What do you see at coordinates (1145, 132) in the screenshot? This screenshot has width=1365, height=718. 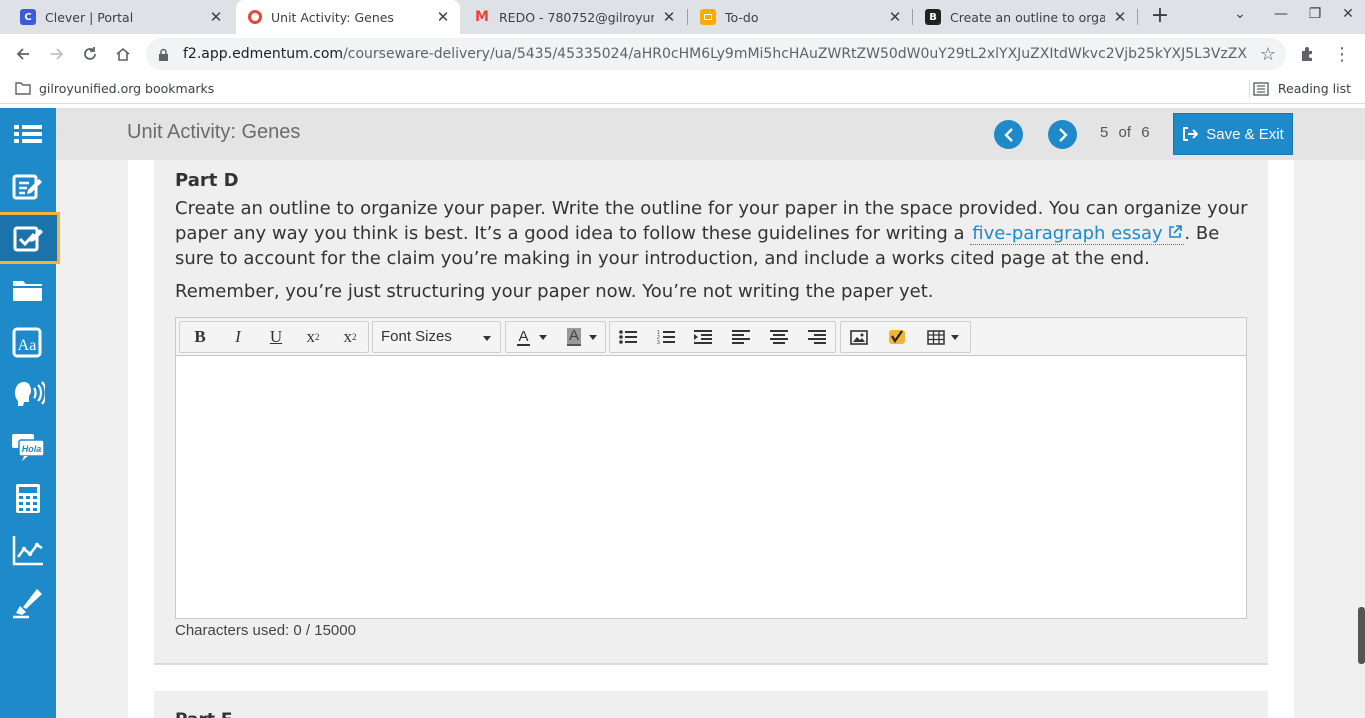 I see `page-total: 6` at bounding box center [1145, 132].